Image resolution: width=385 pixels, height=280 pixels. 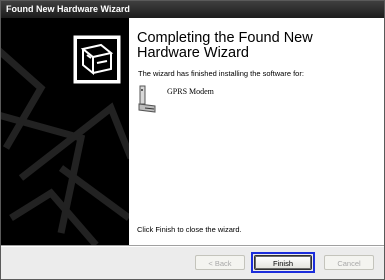 I want to click on page-title: Completing the Found New Hardware Wizard, so click(x=225, y=45).